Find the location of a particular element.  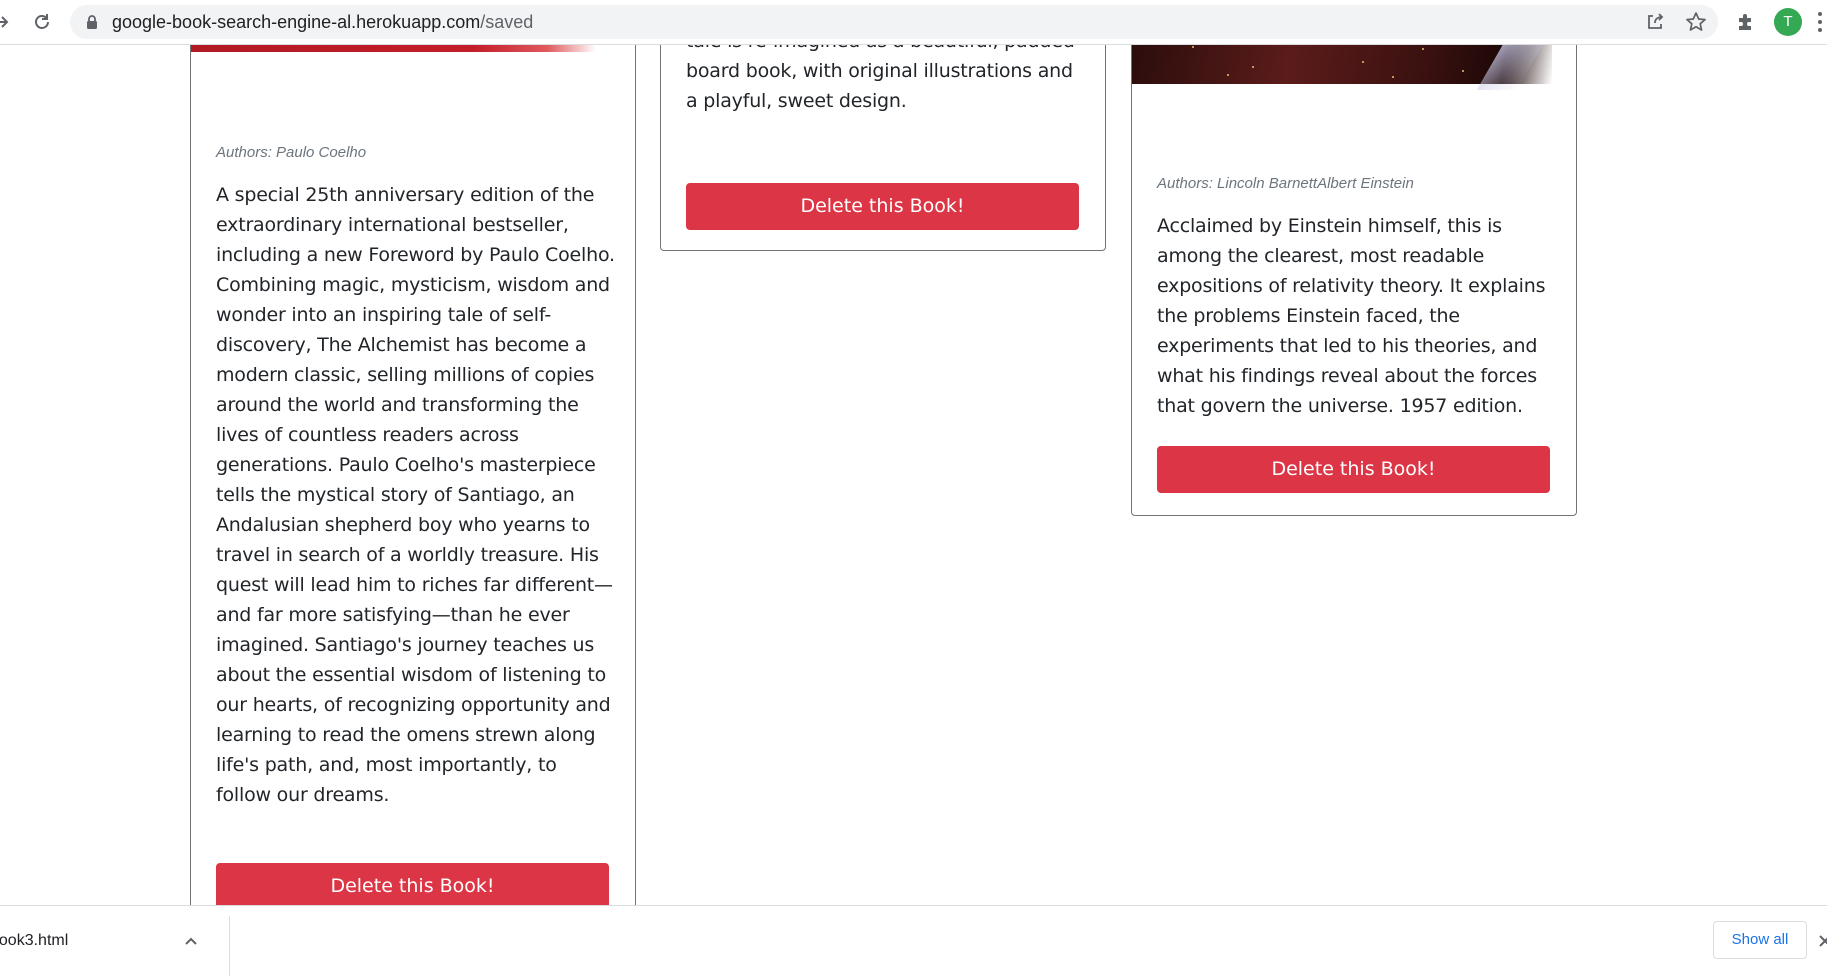

browser-menu-button is located at coordinates (1819, 22).